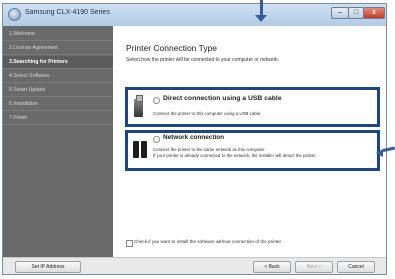  Describe the element at coordinates (58, 76) in the screenshot. I see `sidebar-item-select-software: 4.Select Software` at that location.